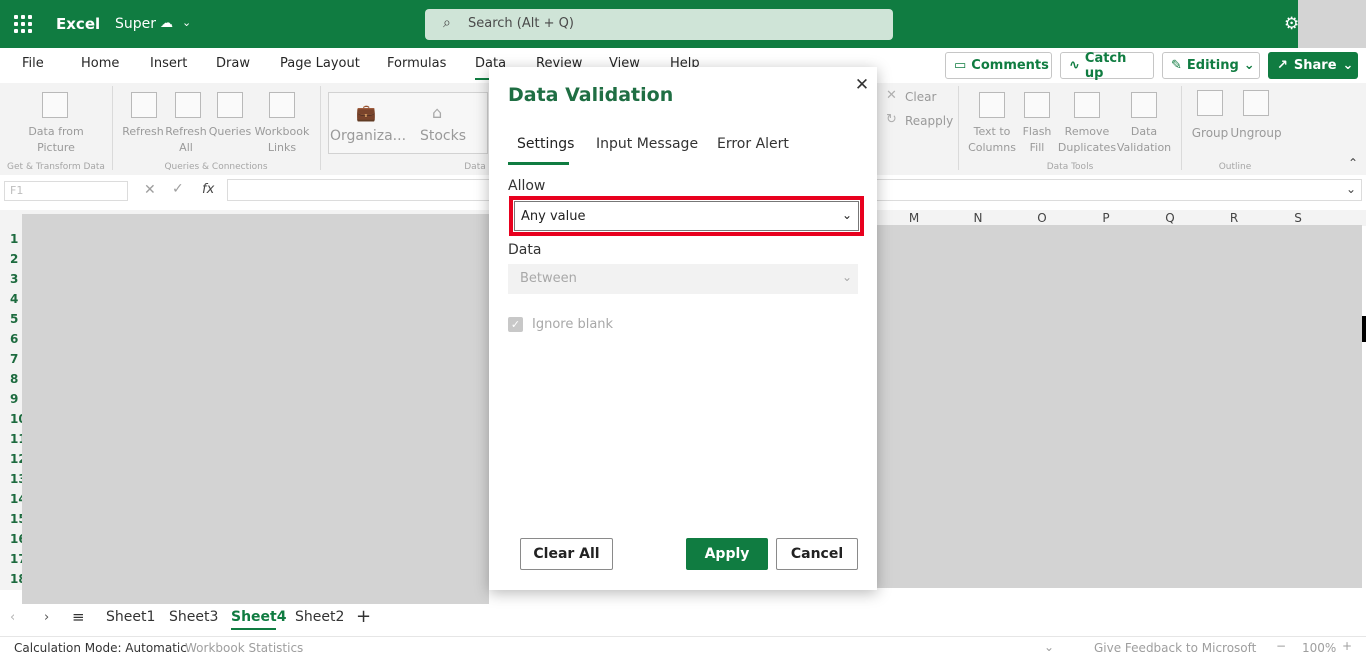 This screenshot has height=657, width=1366. Describe the element at coordinates (998, 65) in the screenshot. I see `comments-button: ▭ Comments` at that location.